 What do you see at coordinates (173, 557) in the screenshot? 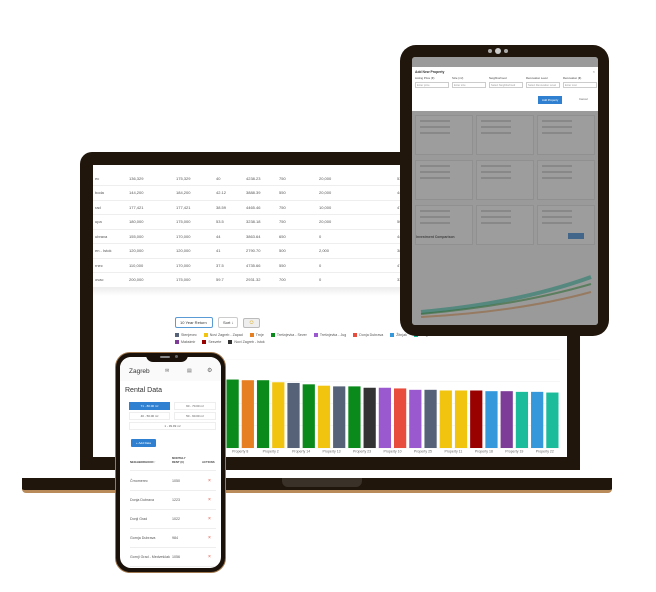
I see `list-item: Gornji Grad - Medveščak 1056 ×` at bounding box center [173, 557].